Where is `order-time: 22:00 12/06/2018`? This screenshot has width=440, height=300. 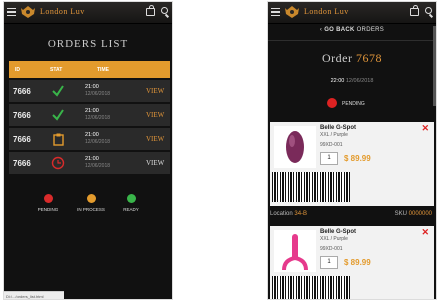 order-time: 22:00 12/06/2018 is located at coordinates (352, 81).